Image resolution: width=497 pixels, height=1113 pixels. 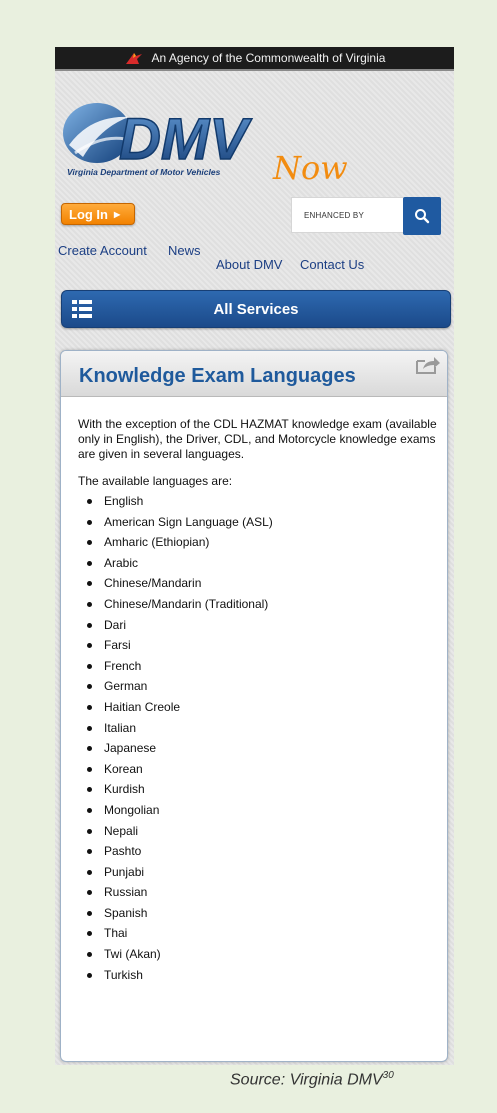 I want to click on list-icon, so click(x=82, y=309).